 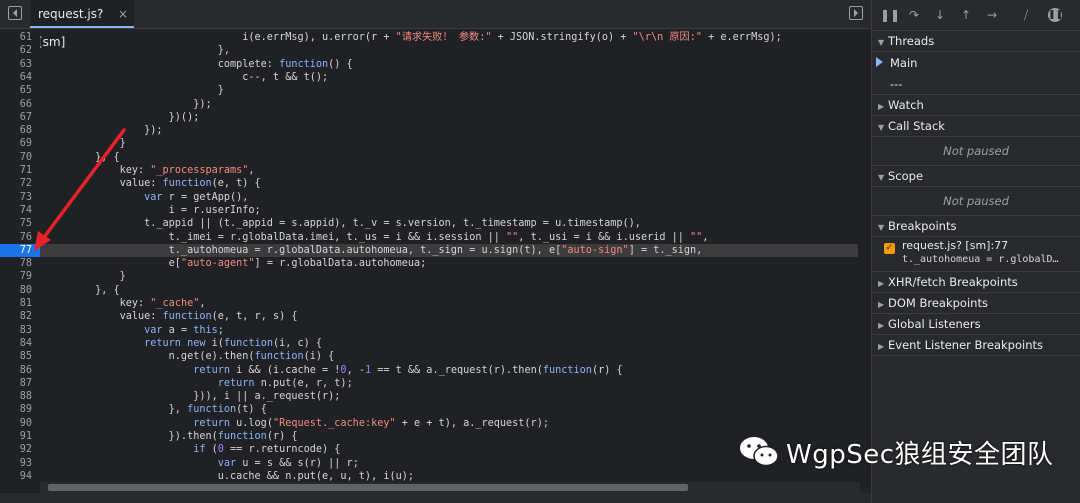 I want to click on line-number: 66, so click(x=20, y=104).